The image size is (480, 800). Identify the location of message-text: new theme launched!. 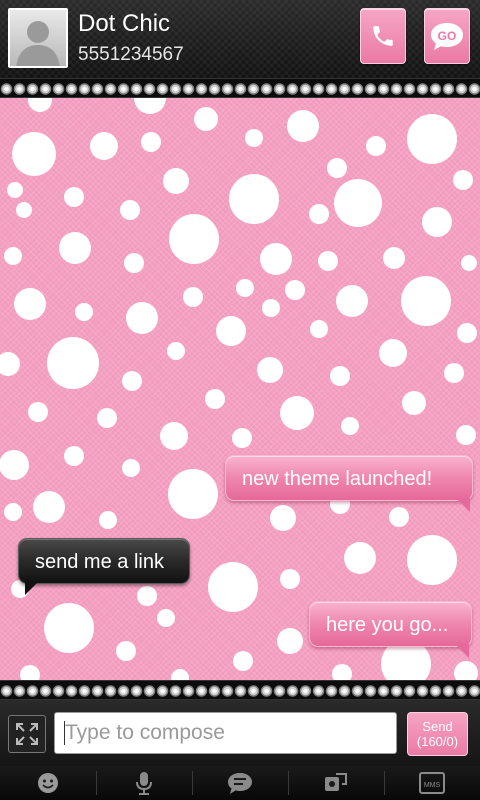
(337, 479).